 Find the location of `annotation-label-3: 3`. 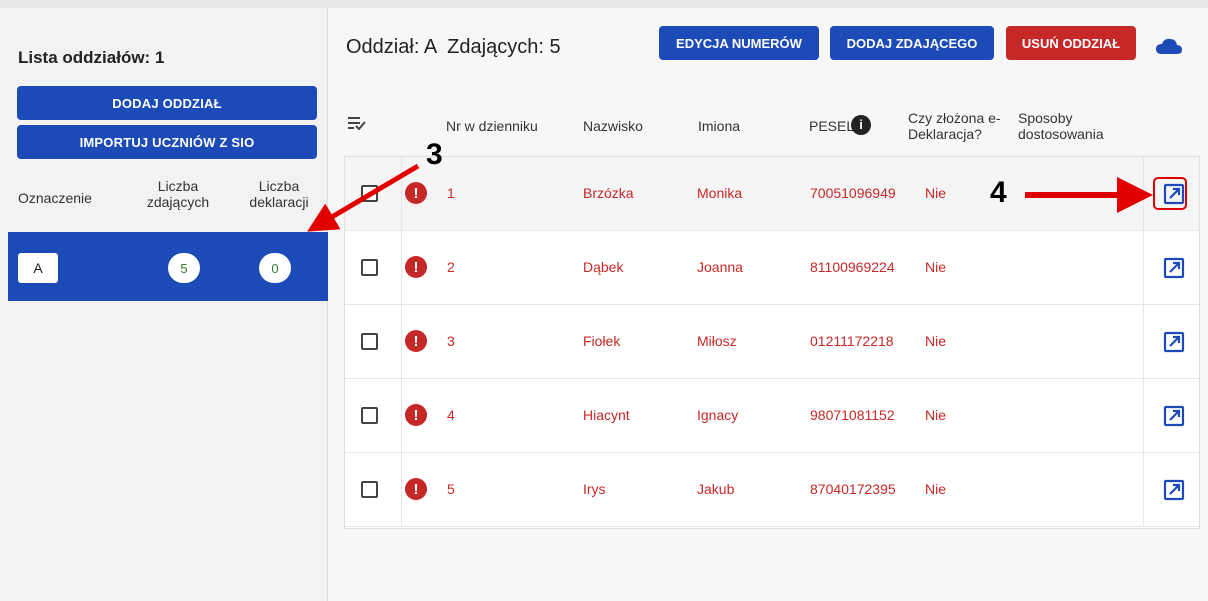

annotation-label-3: 3 is located at coordinates (434, 154).